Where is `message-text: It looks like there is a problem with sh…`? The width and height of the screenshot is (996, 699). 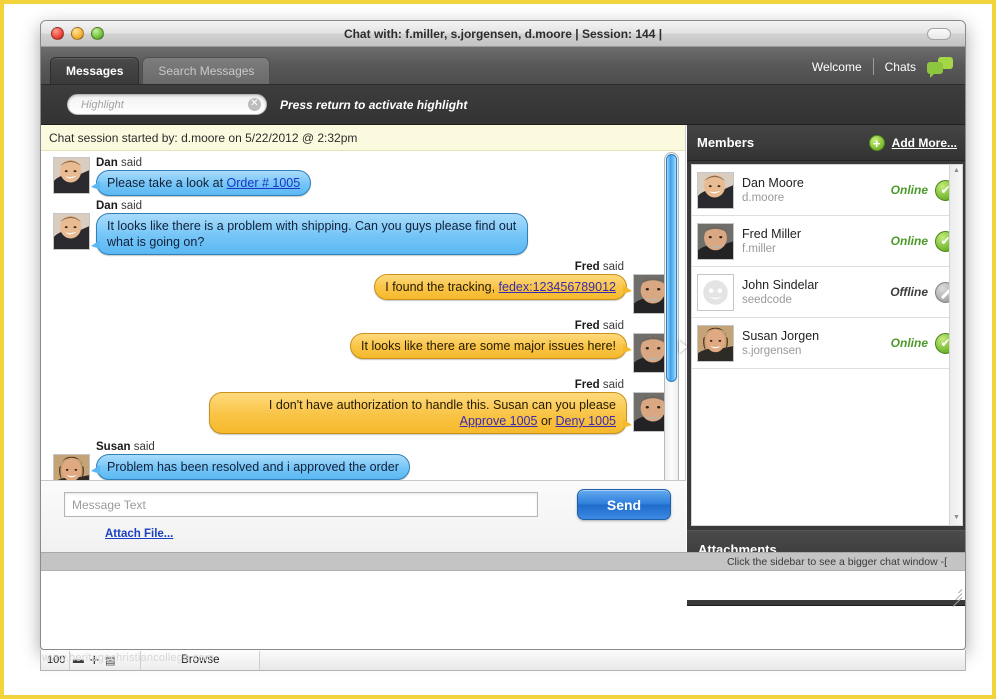 message-text: It looks like there is a problem with sh… is located at coordinates (312, 234).